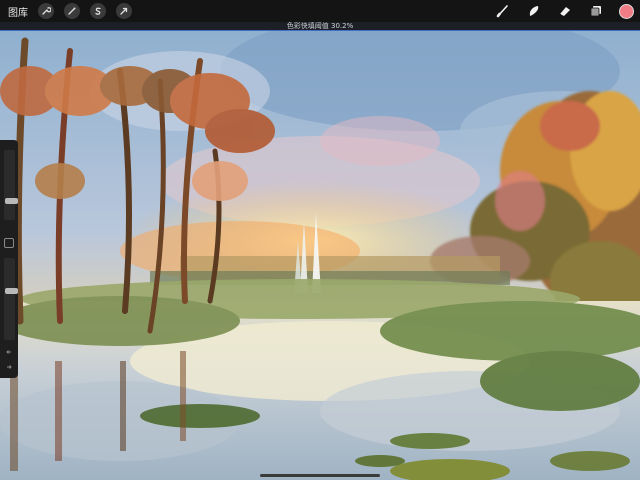 The height and width of the screenshot is (480, 640). What do you see at coordinates (320, 30) in the screenshot?
I see `status-accent-line` at bounding box center [320, 30].